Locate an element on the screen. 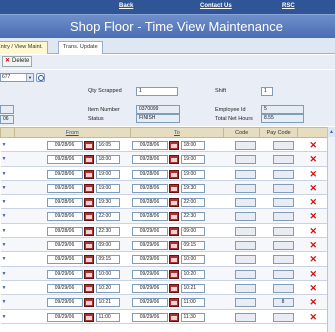 The height and width of the screenshot is (332, 335). from-time-field: 22:30 is located at coordinates (107, 231).